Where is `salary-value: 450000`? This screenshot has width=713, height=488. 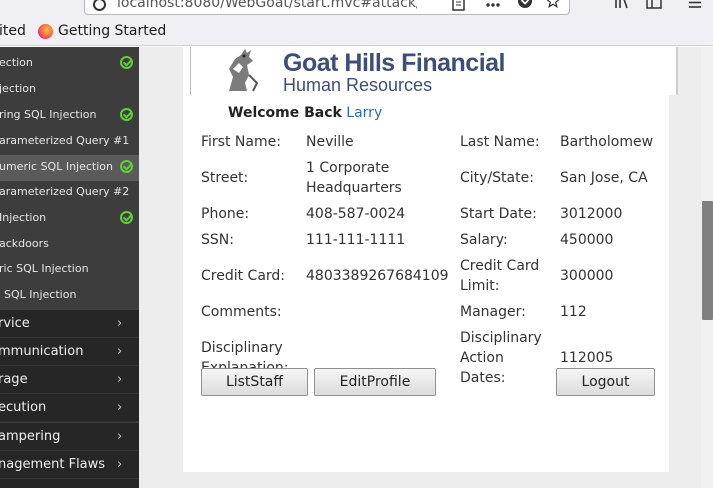
salary-value: 450000 is located at coordinates (587, 240).